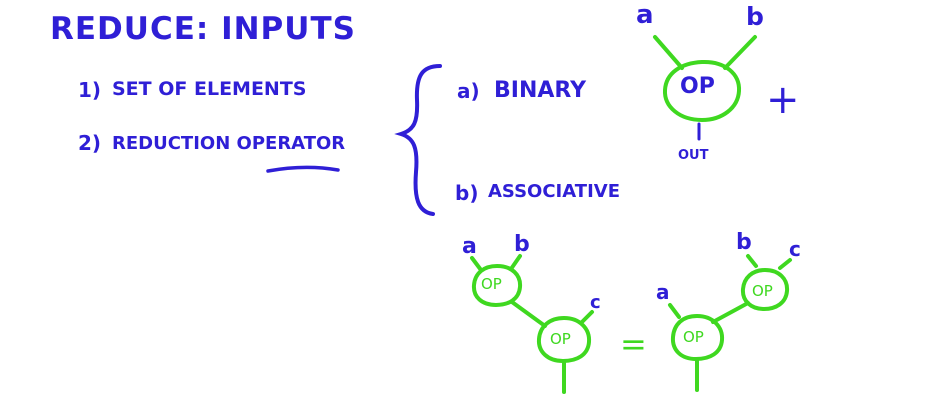 The height and width of the screenshot is (401, 929). Describe the element at coordinates (752, 261) in the screenshot. I see `right-edge-b` at that location.